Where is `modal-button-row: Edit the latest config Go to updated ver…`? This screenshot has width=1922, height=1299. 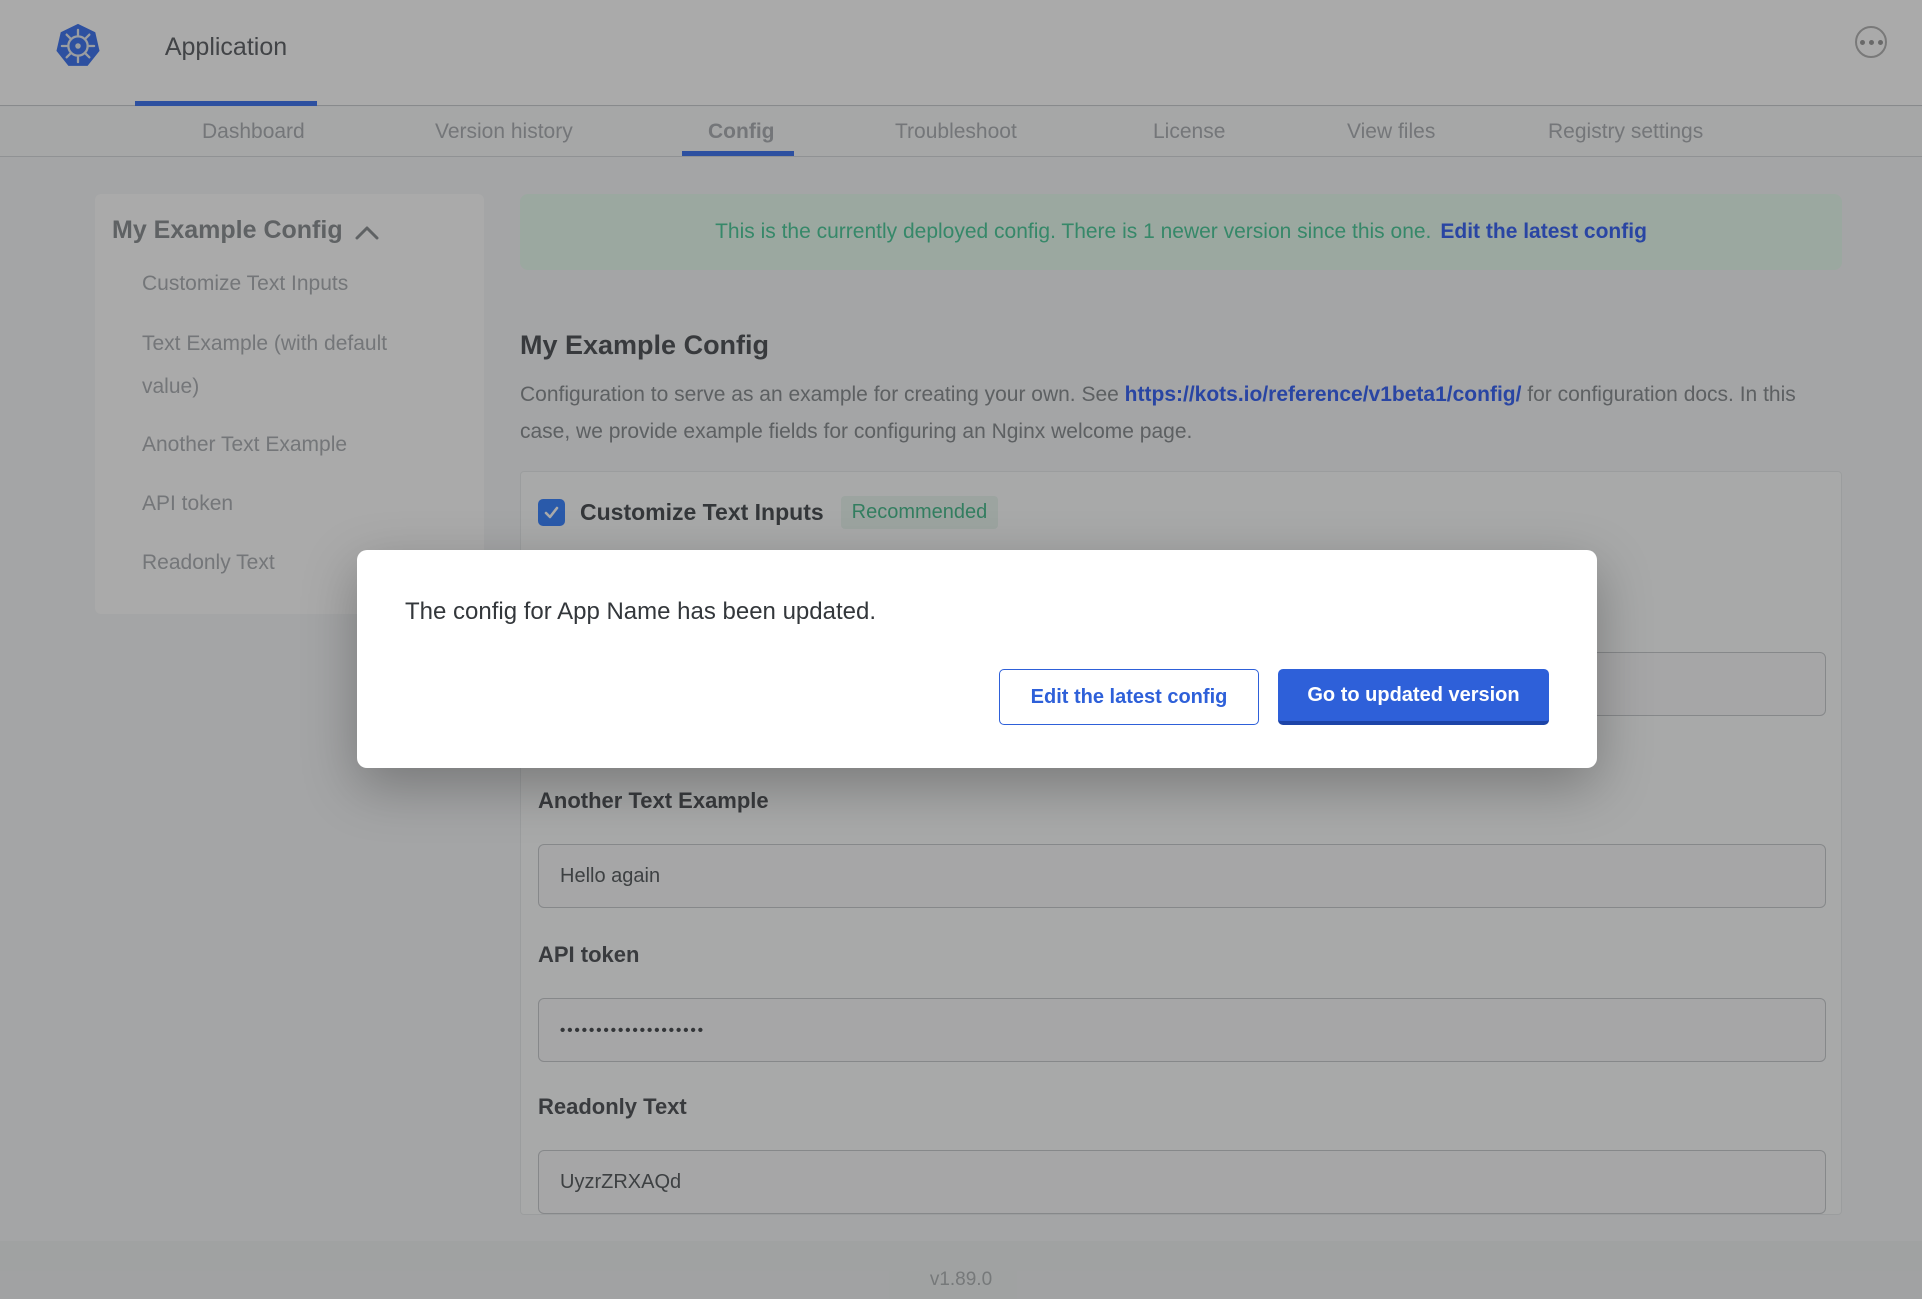
modal-button-row: Edit the latest config Go to updated ver… is located at coordinates (1274, 697).